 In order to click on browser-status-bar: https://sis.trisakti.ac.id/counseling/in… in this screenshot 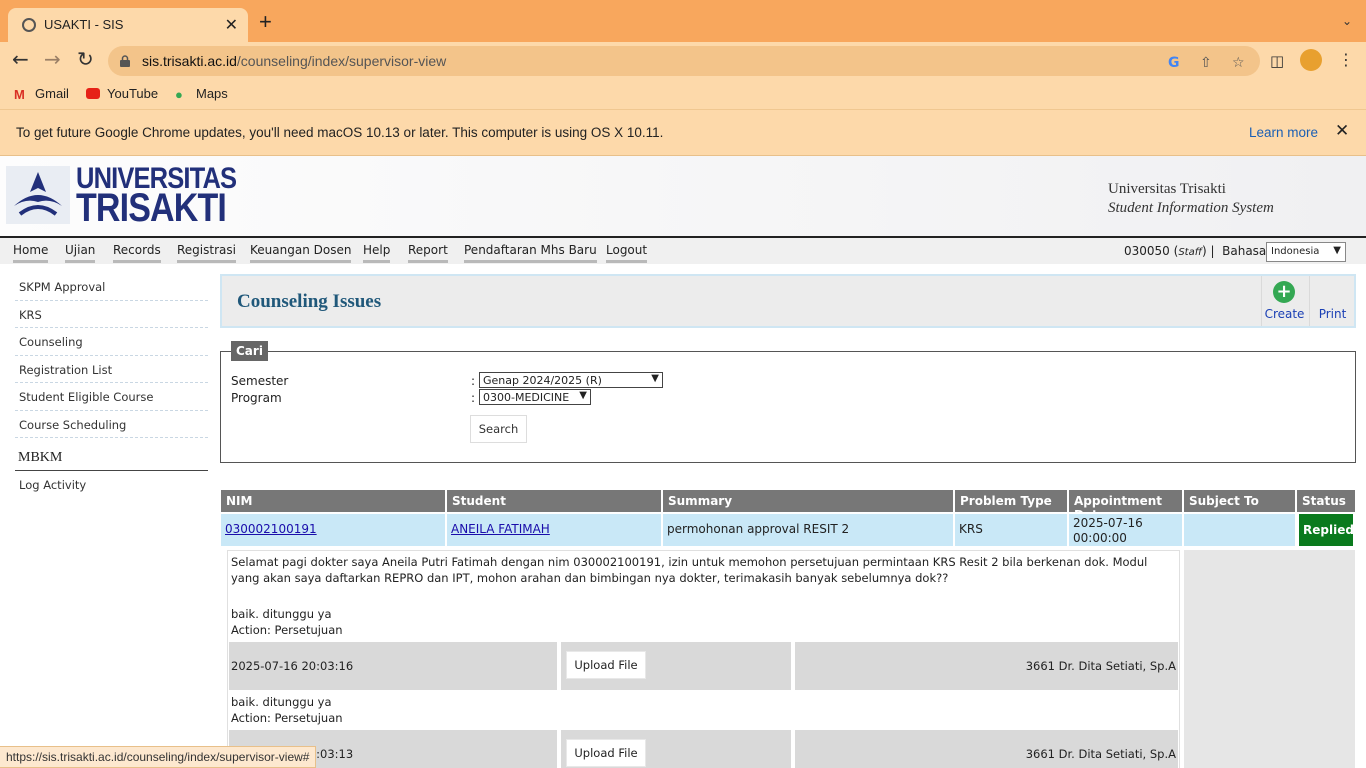, I will do `click(158, 757)`.